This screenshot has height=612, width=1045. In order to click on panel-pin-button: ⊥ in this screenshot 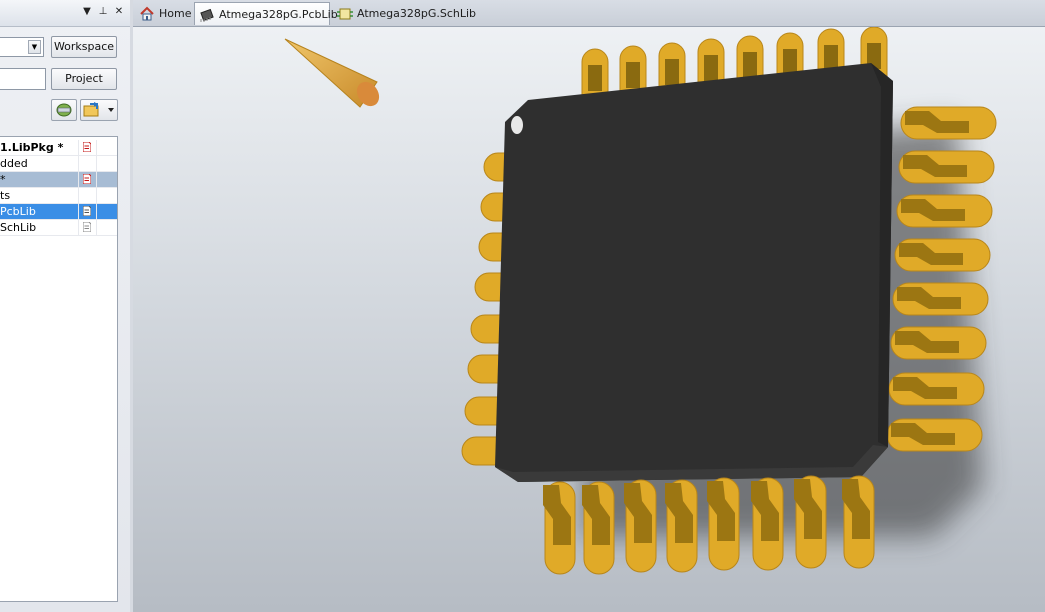, I will do `click(103, 12)`.